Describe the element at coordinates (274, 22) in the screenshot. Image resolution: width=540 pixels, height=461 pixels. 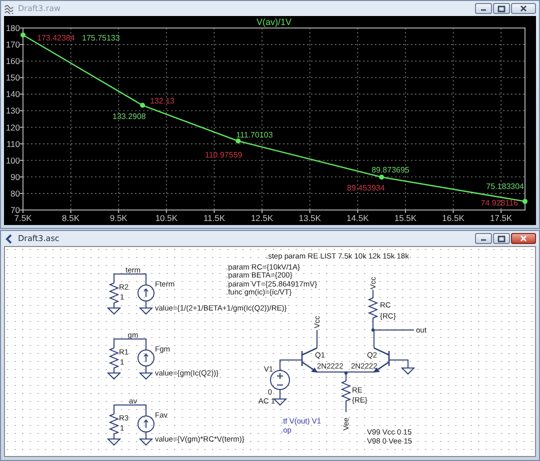
I see `trace-name: V(av)/1V` at that location.